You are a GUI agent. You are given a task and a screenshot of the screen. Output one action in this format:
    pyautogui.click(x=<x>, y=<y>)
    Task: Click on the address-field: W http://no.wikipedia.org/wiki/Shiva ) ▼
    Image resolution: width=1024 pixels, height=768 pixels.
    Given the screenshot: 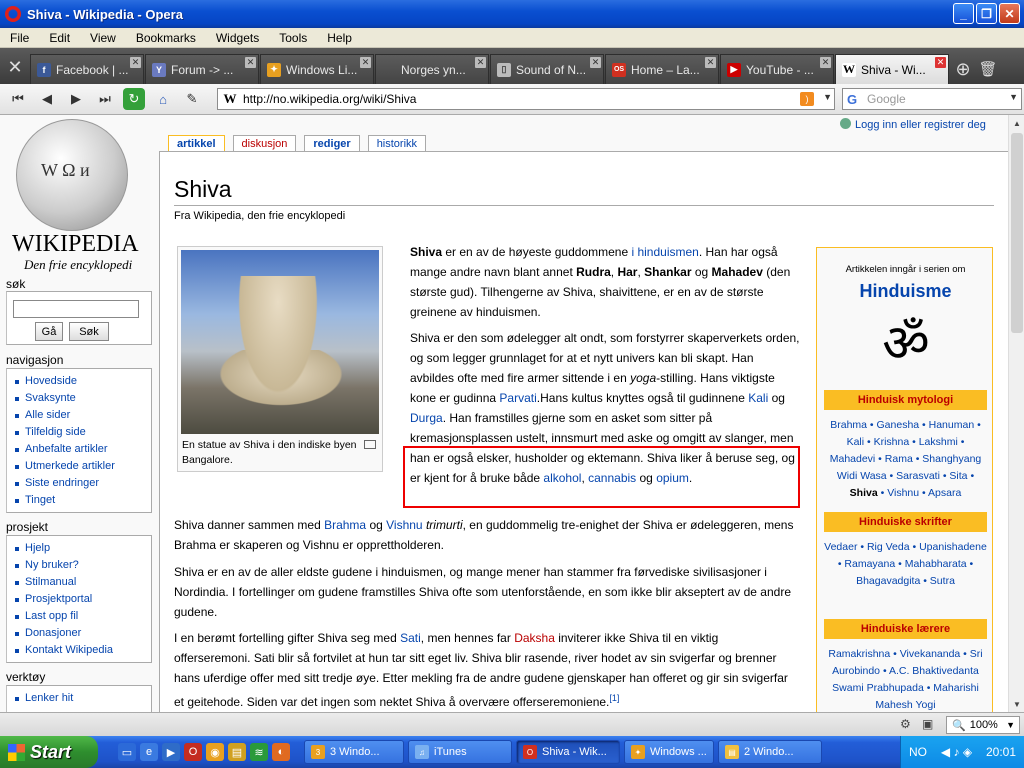 What is the action you would take?
    pyautogui.click(x=526, y=99)
    